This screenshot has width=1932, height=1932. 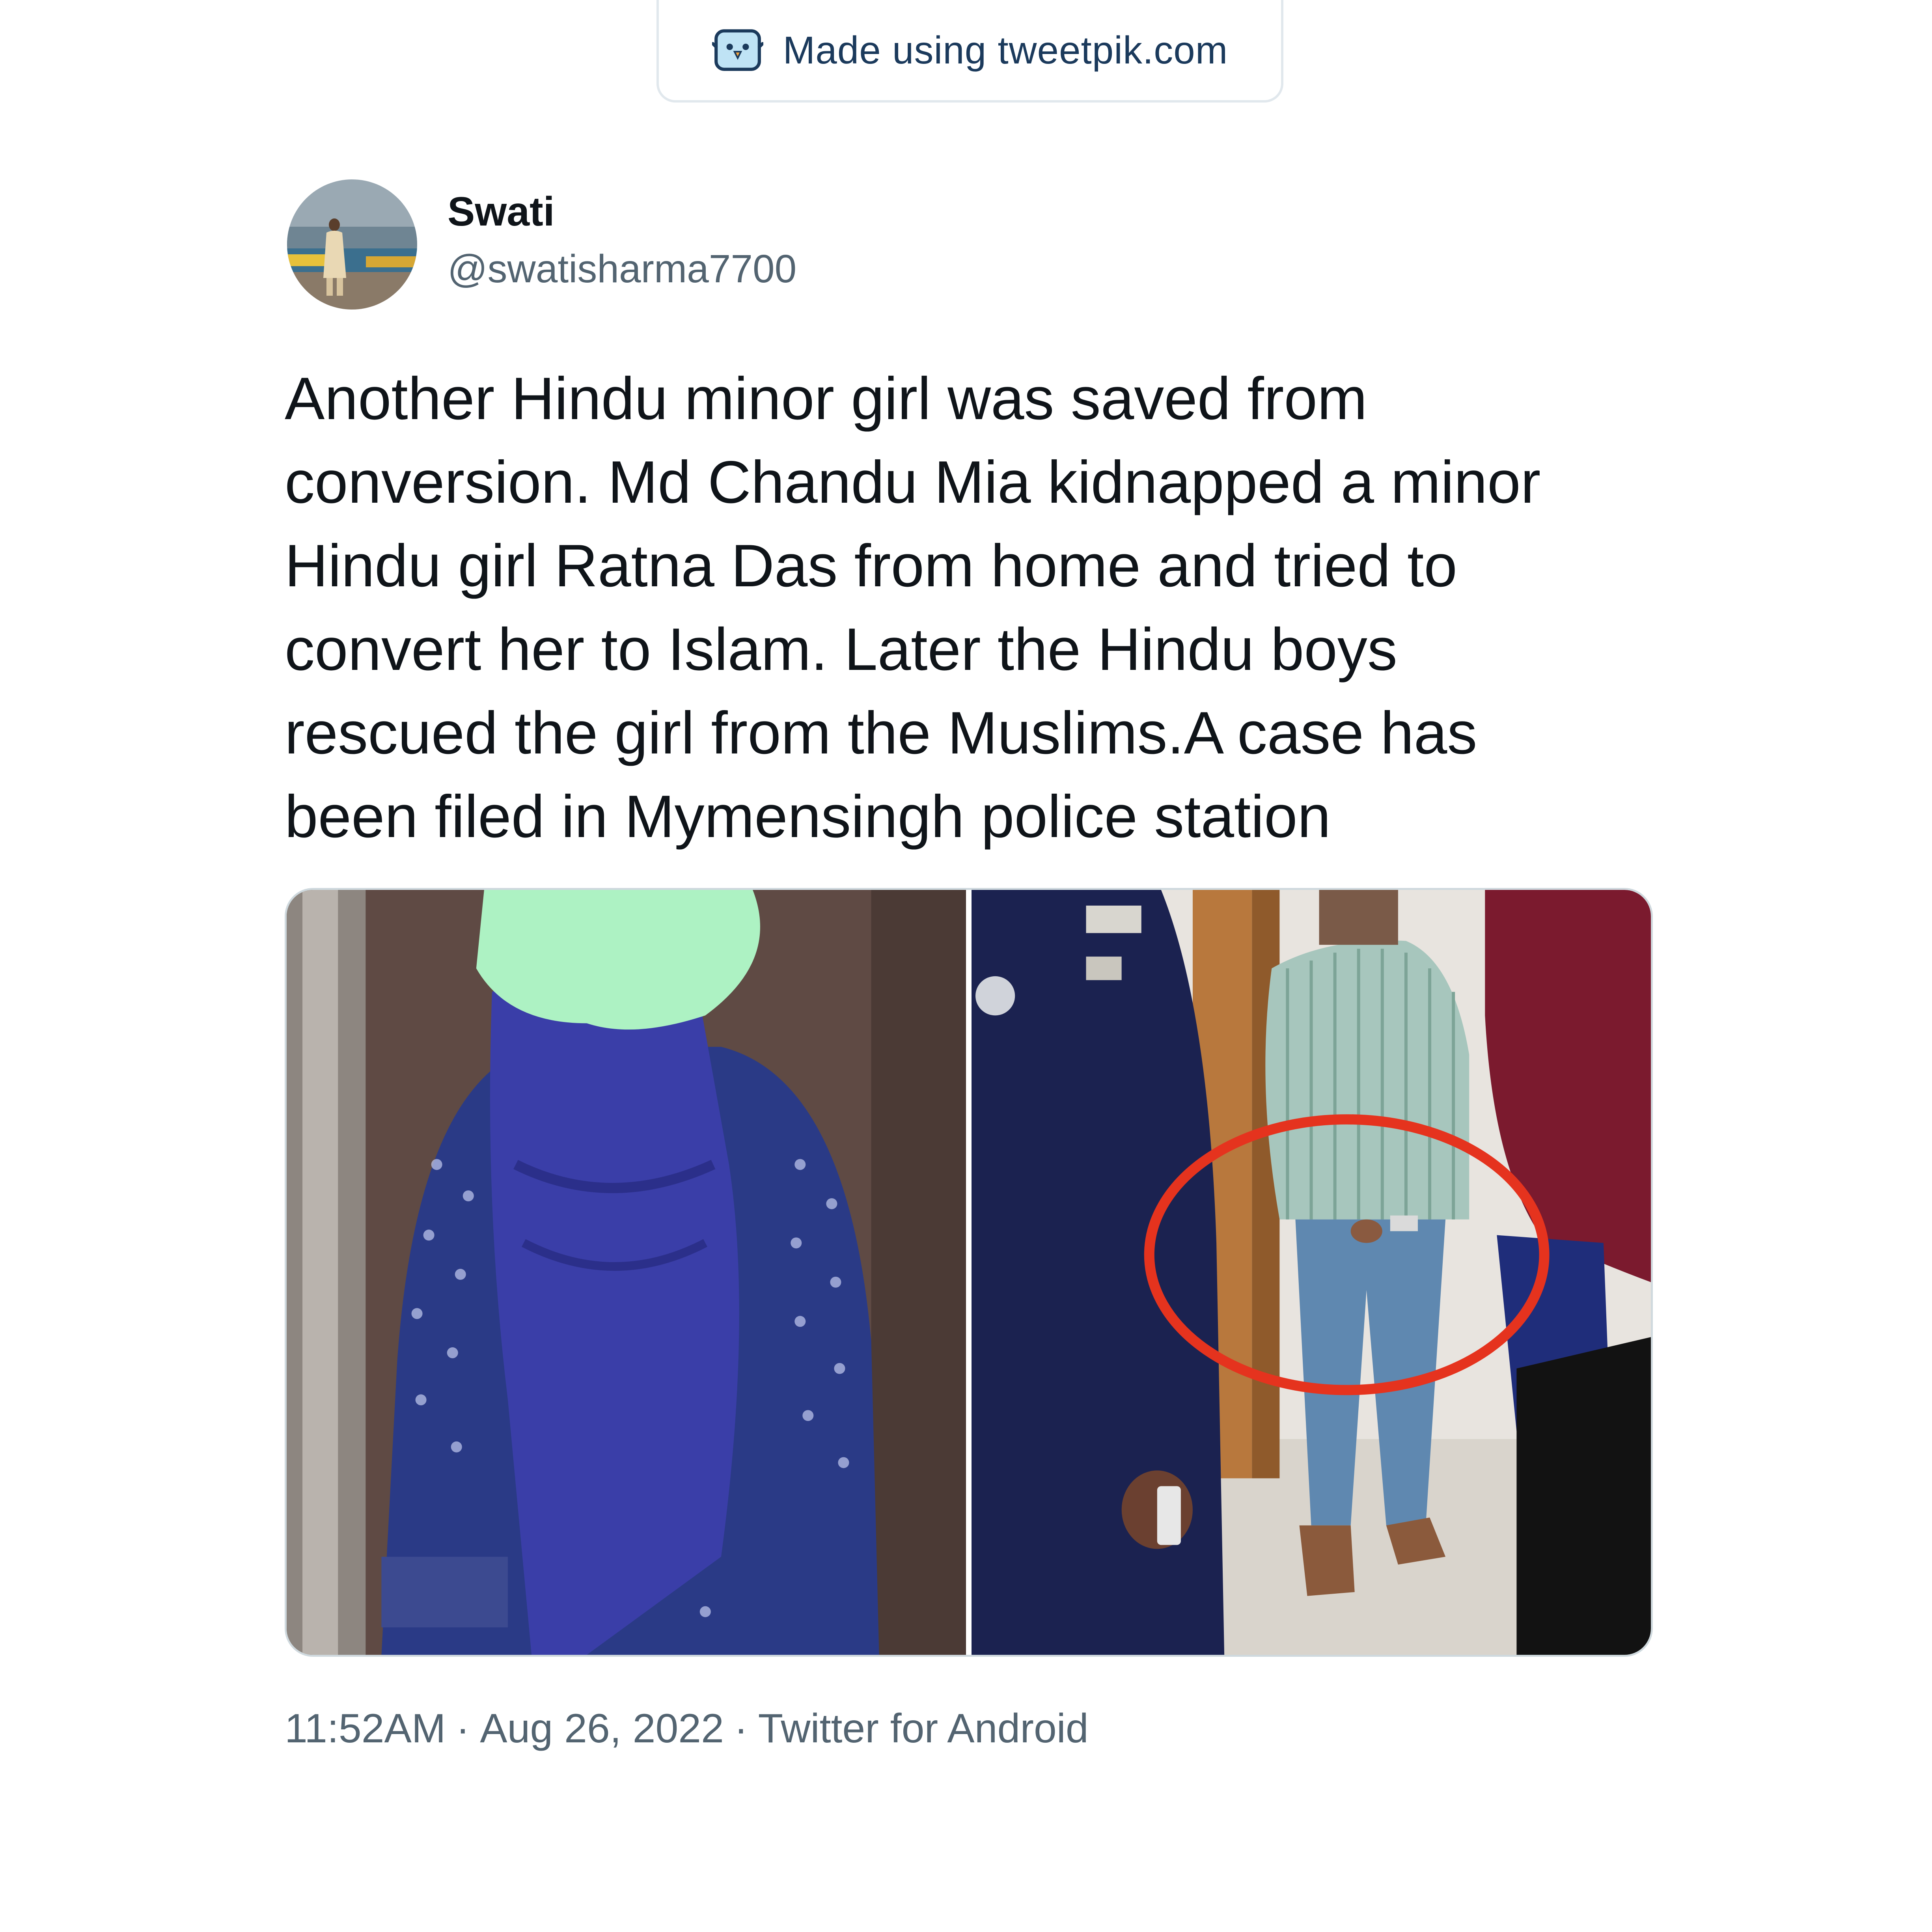 What do you see at coordinates (738, 50) in the screenshot?
I see `tweetpik-bird-icon` at bounding box center [738, 50].